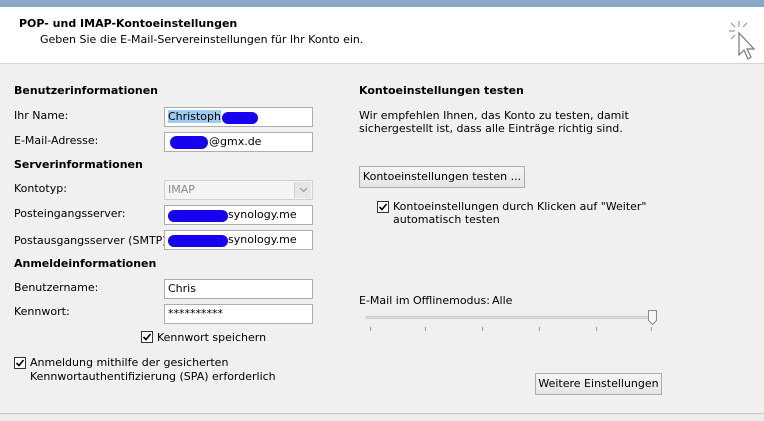  Describe the element at coordinates (182, 288) in the screenshot. I see `username-value: Chris` at that location.